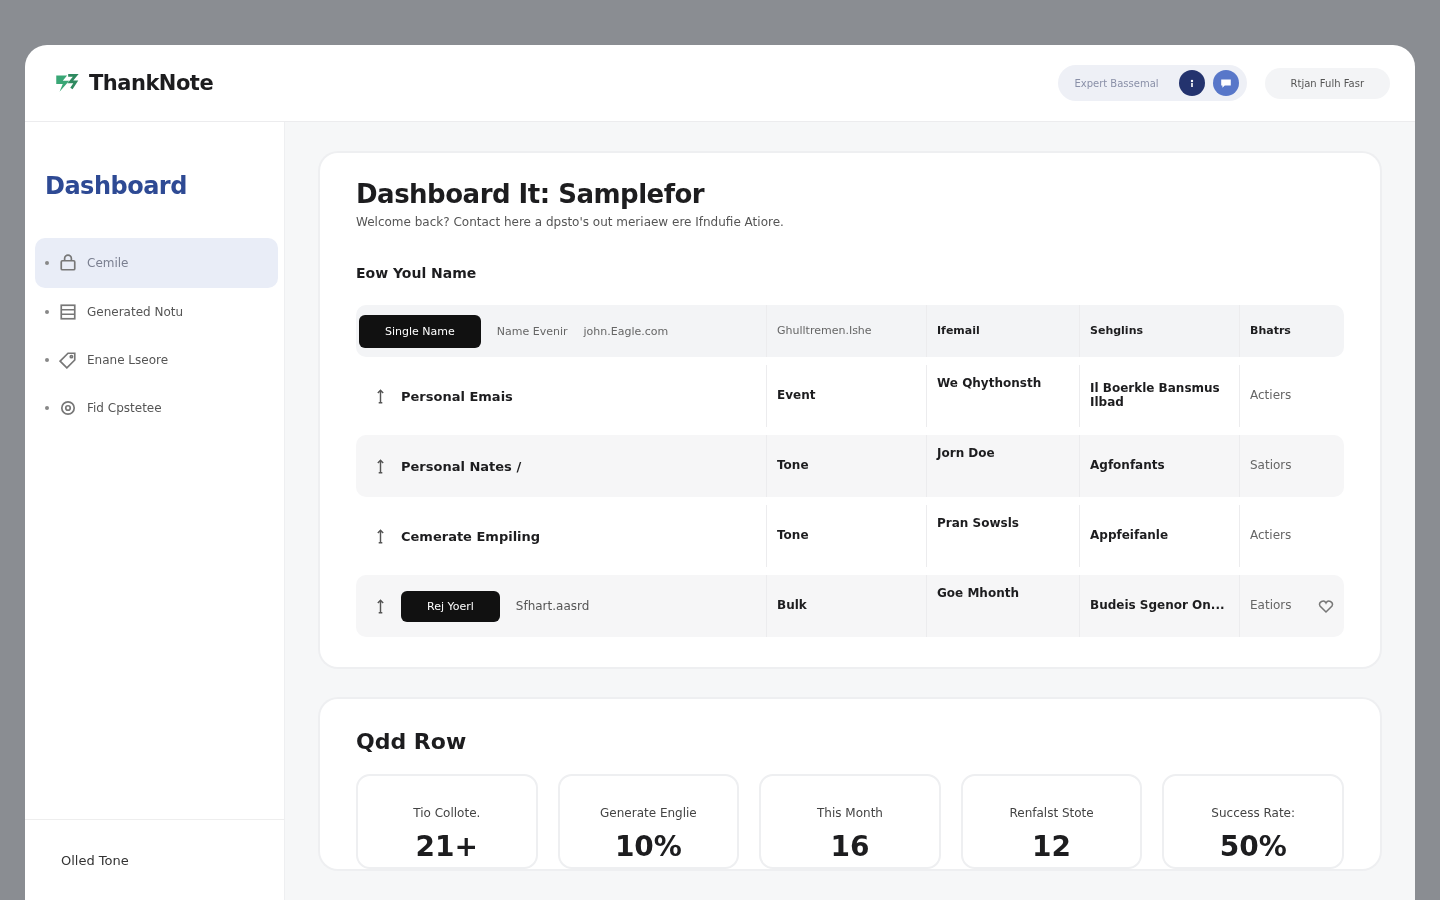 The image size is (1440, 900). Describe the element at coordinates (1253, 846) in the screenshot. I see `stat-value: 50%` at that location.